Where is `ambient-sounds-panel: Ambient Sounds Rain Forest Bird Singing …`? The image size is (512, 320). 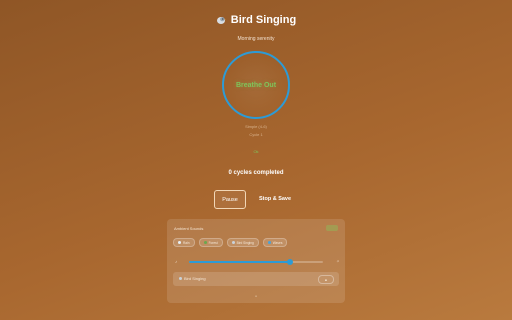 ambient-sounds-panel: Ambient Sounds Rain Forest Bird Singing … is located at coordinates (256, 261).